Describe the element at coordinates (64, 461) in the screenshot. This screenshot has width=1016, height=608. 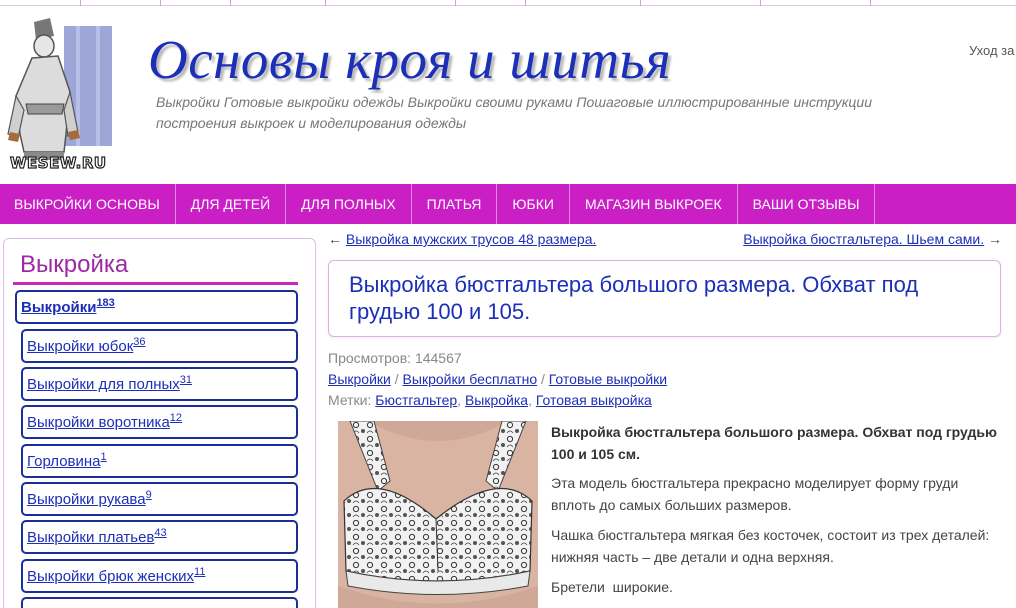
I see `sidebar-category-link: Горловина` at that location.